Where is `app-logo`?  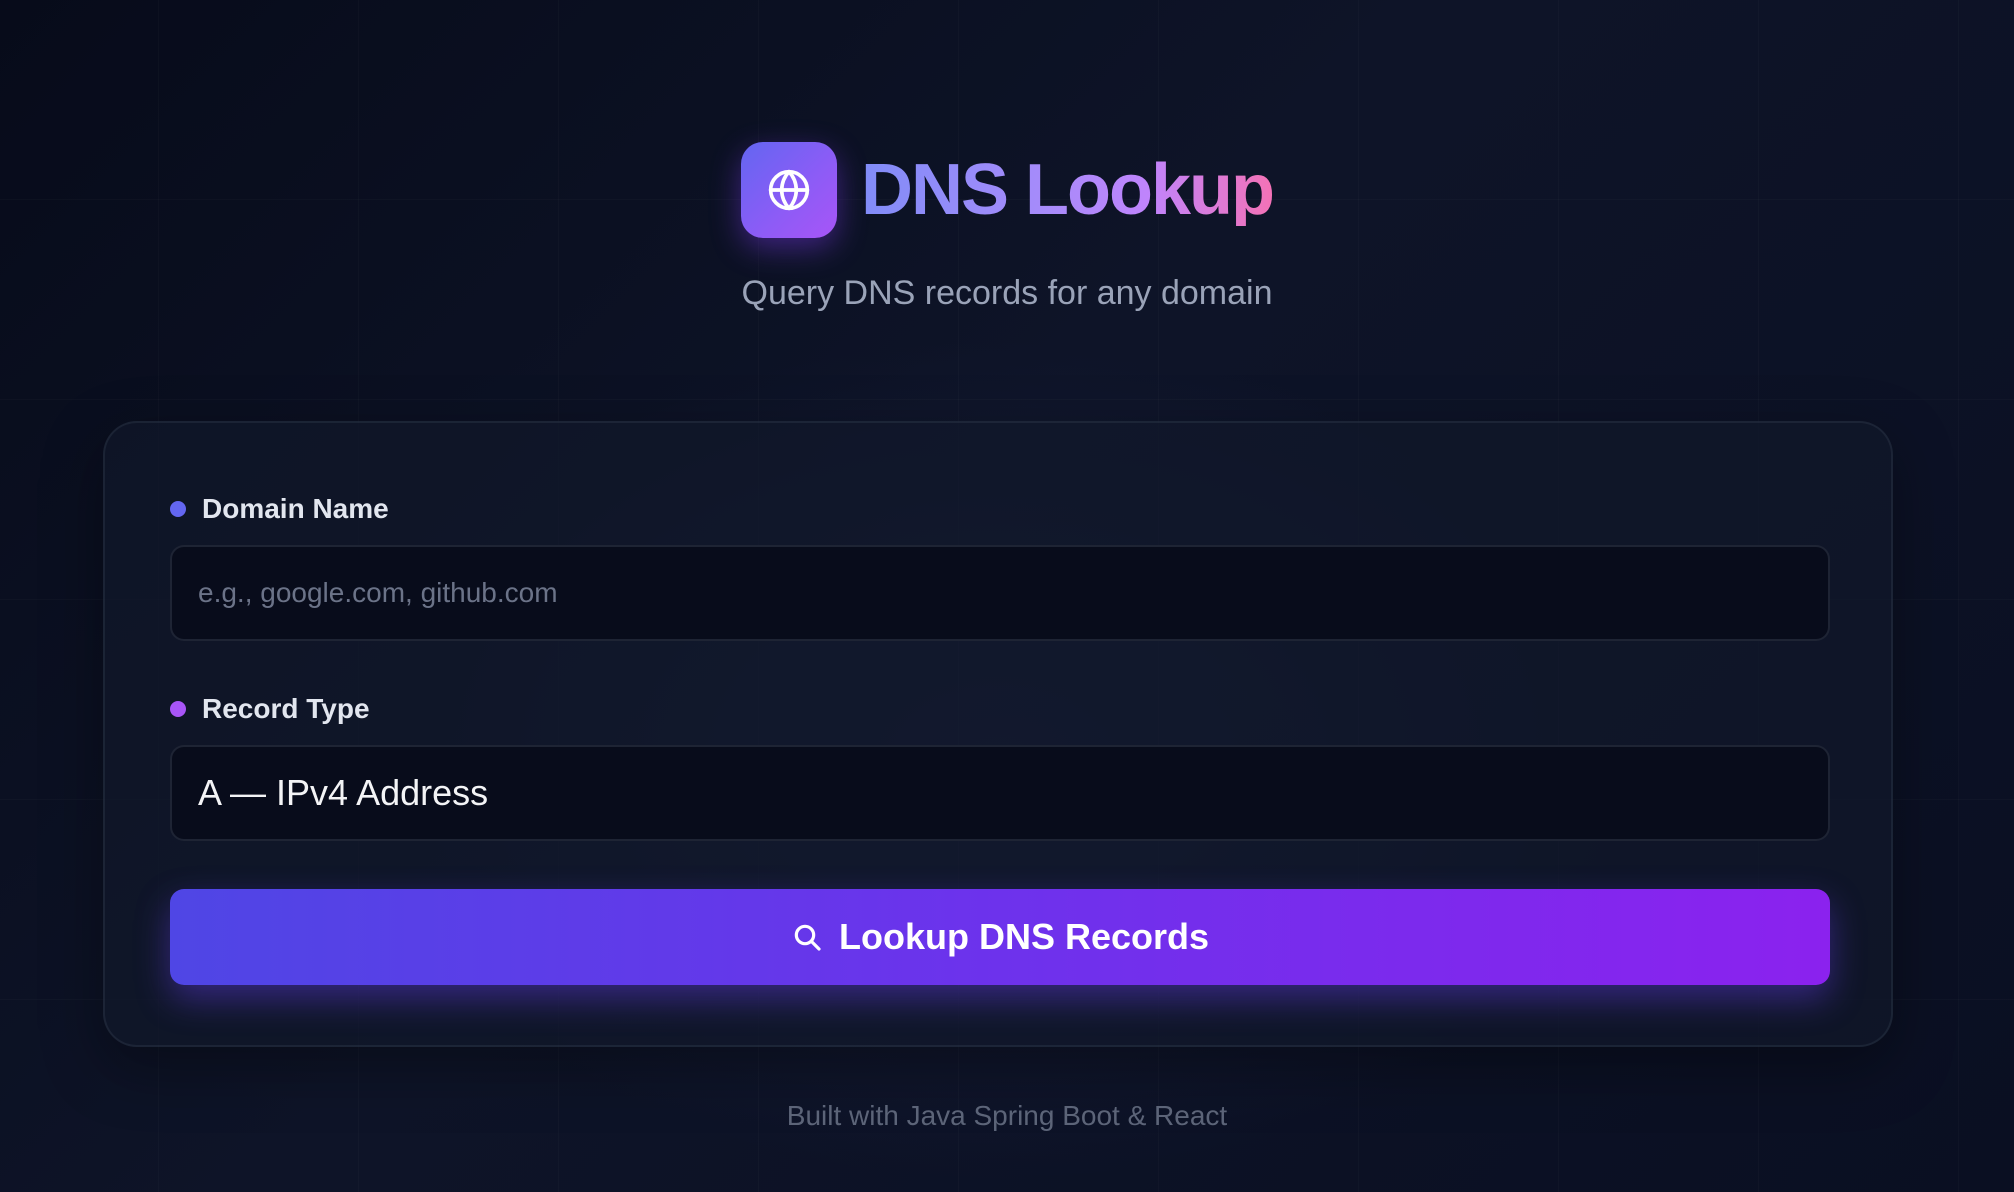 app-logo is located at coordinates (789, 190).